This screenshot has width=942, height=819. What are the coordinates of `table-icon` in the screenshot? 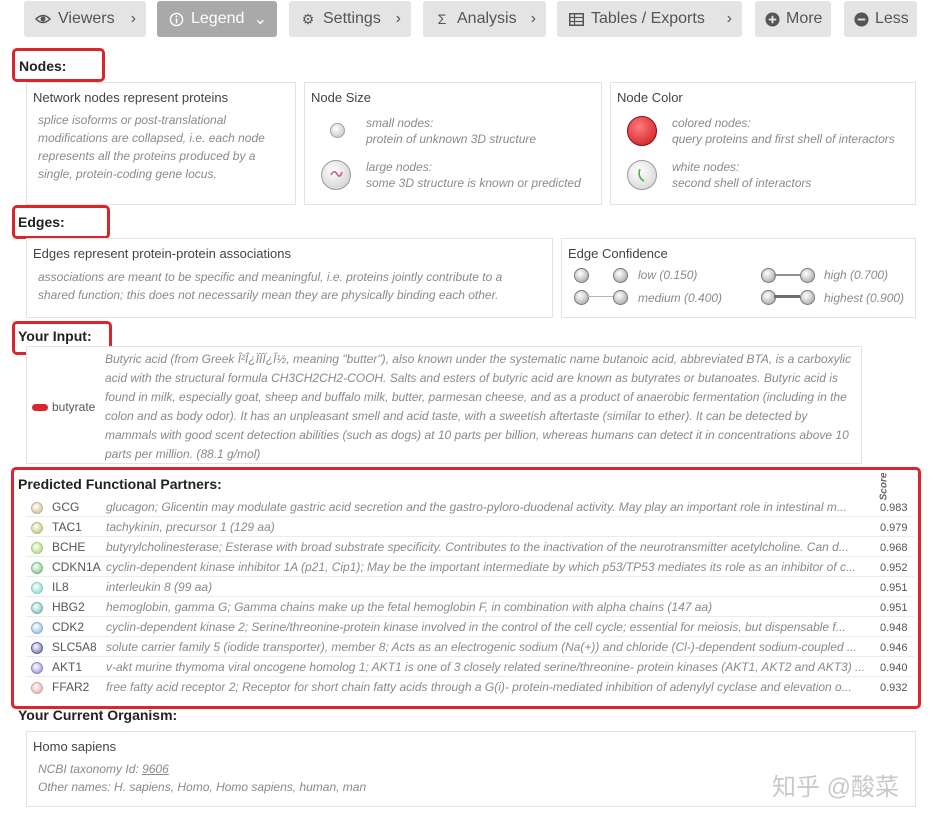 It's located at (576, 19).